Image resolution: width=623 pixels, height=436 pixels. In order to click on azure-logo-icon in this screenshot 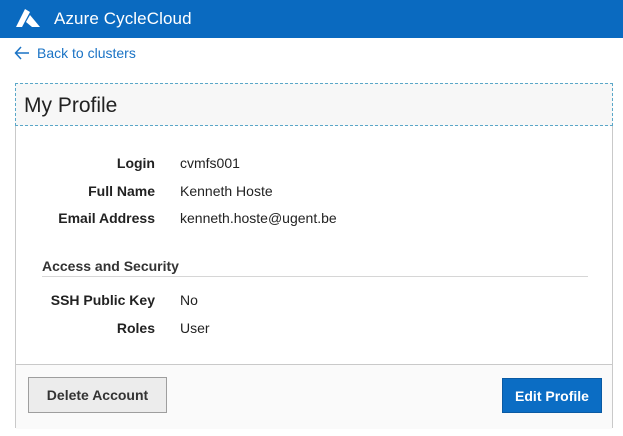, I will do `click(28, 19)`.